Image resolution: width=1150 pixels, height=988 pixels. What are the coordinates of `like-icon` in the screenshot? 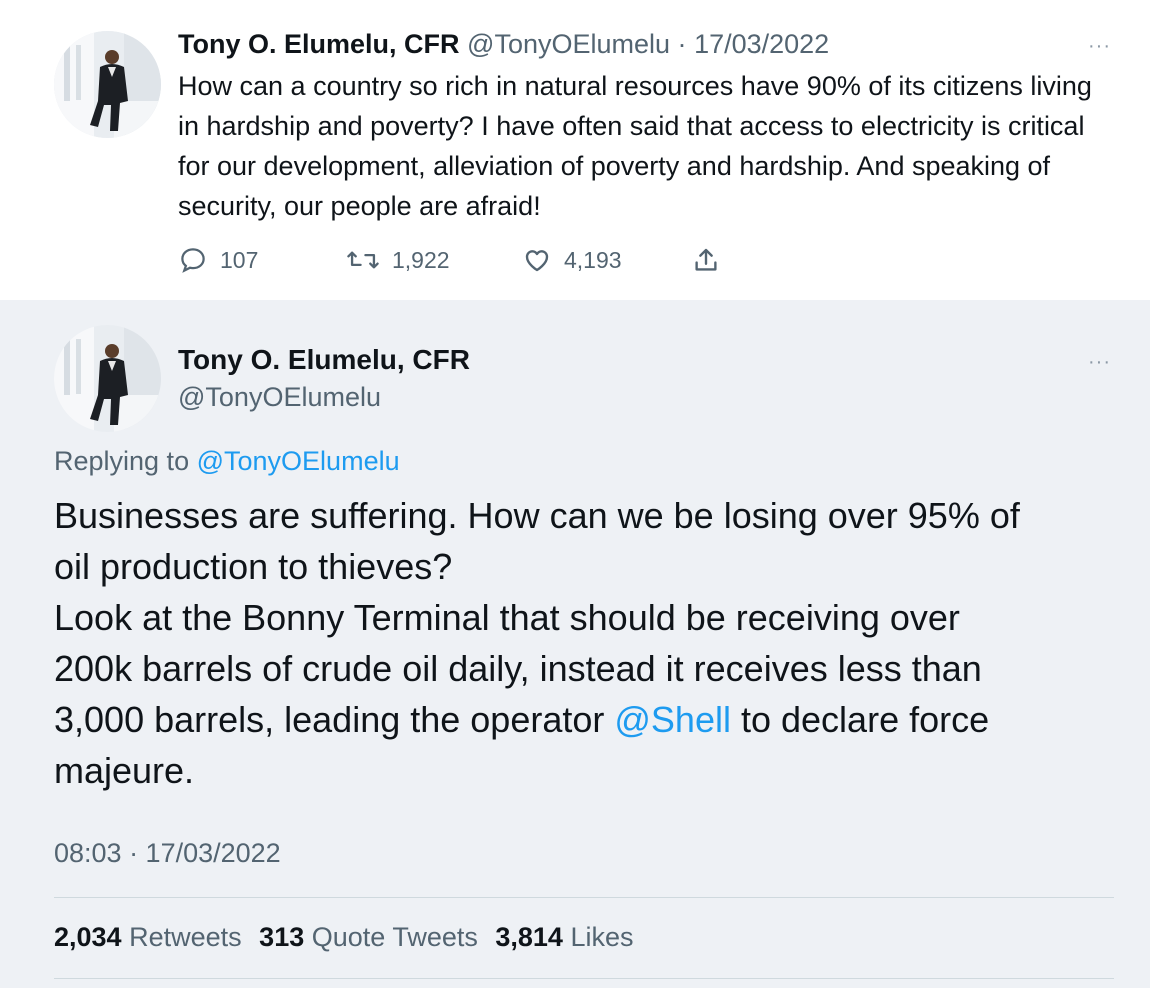 It's located at (537, 261).